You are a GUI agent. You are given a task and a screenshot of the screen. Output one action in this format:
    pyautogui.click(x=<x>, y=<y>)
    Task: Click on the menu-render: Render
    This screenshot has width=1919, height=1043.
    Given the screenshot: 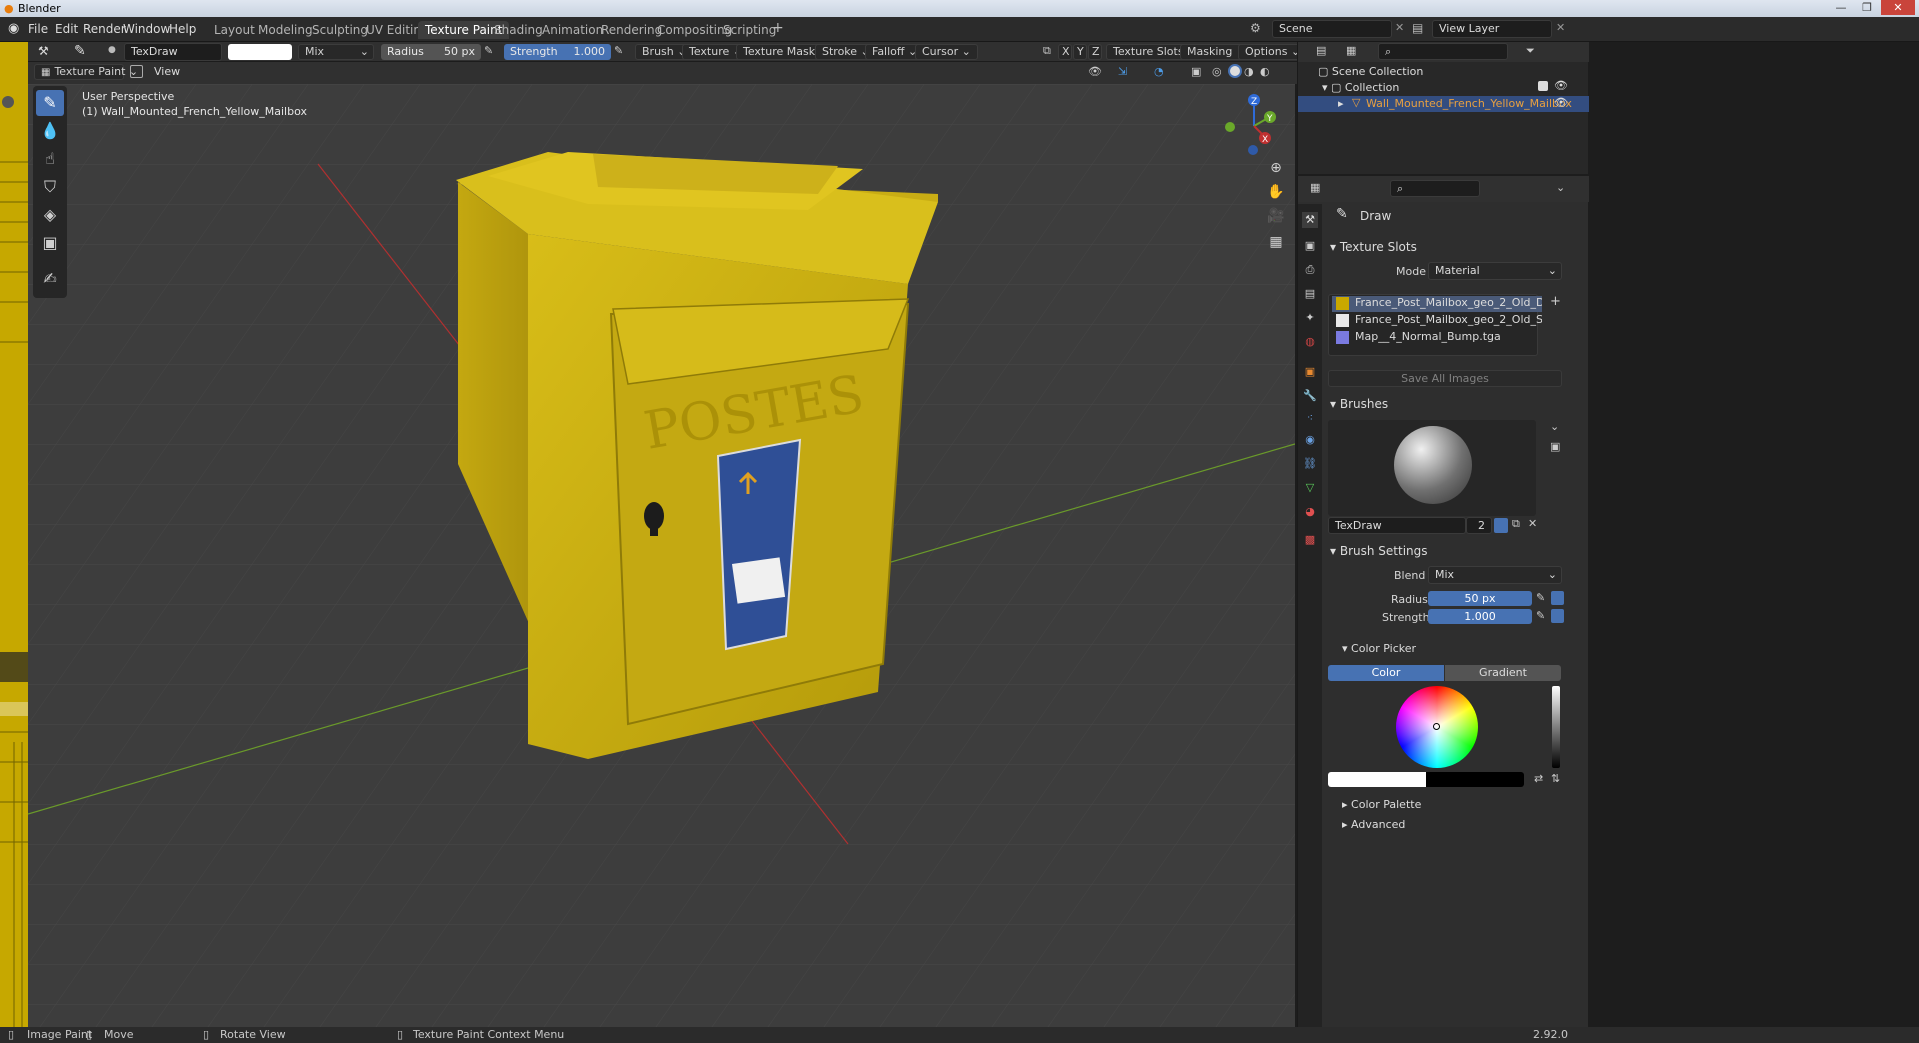 What is the action you would take?
    pyautogui.click(x=104, y=29)
    